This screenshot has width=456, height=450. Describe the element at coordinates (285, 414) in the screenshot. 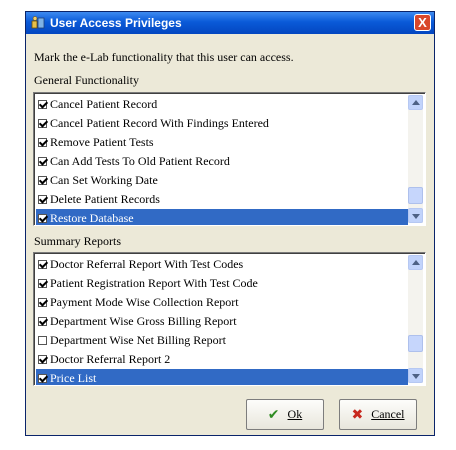

I see `ok-button: ✔ Ok` at that location.